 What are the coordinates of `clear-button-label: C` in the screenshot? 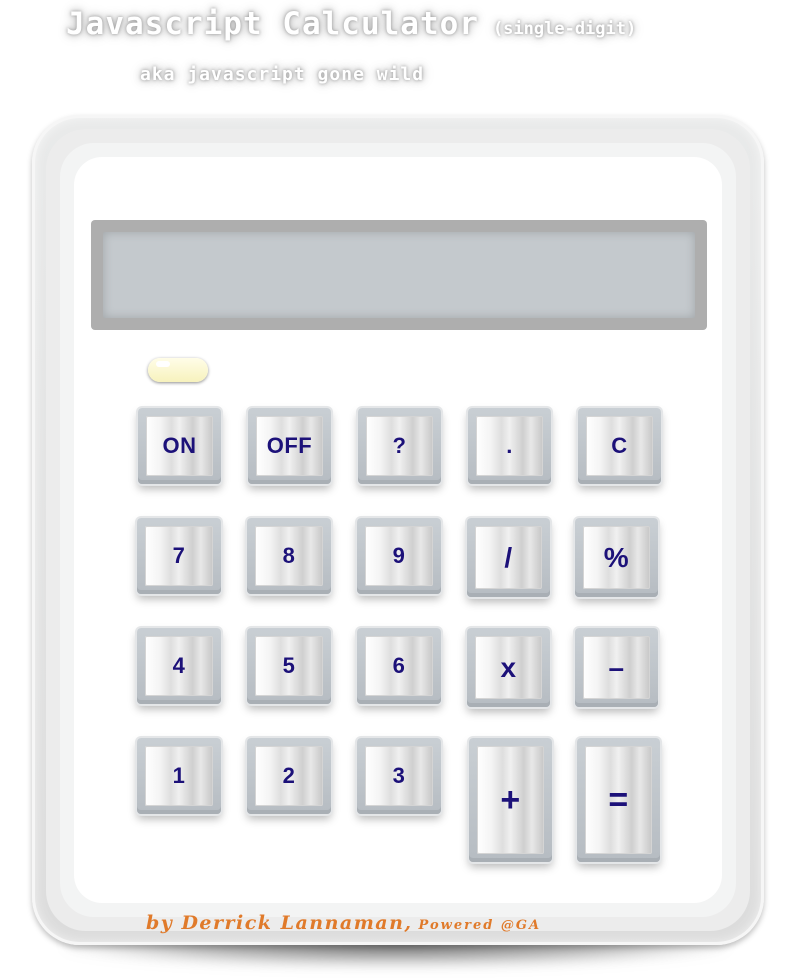 It's located at (619, 445).